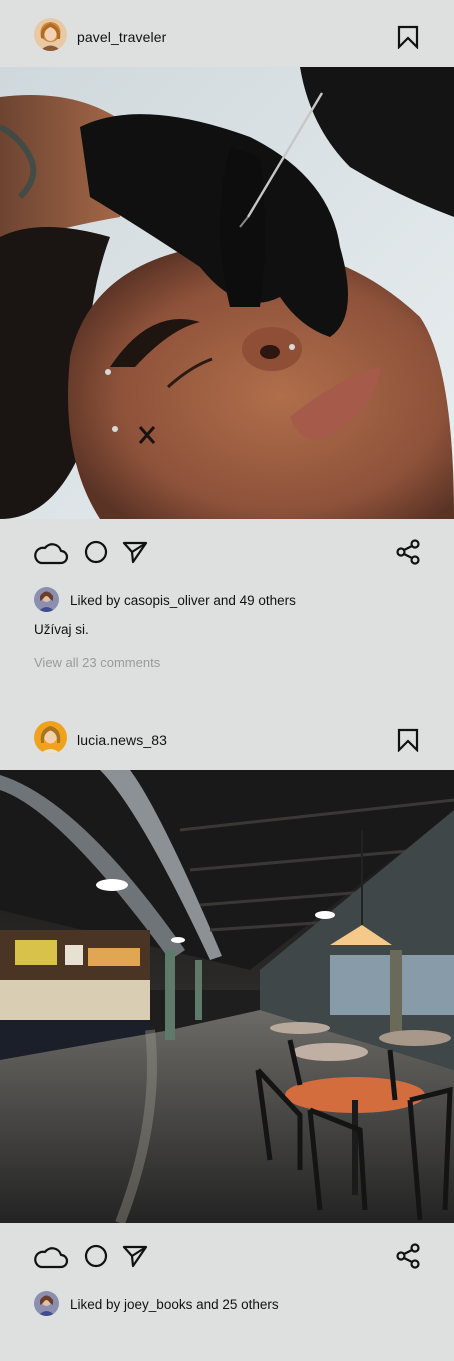 This screenshot has width=454, height=1361. What do you see at coordinates (97, 662) in the screenshot?
I see `view-comments-link: View all 23 comments` at bounding box center [97, 662].